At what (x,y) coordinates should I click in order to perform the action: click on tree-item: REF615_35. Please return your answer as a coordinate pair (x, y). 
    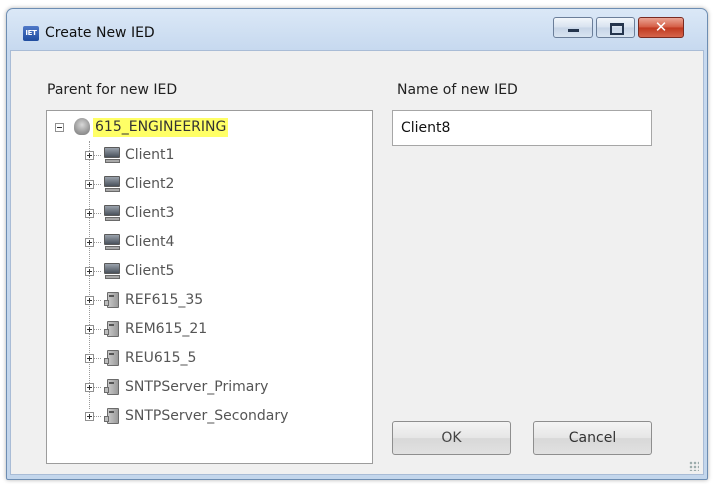
    Looking at the image, I should click on (209, 301).